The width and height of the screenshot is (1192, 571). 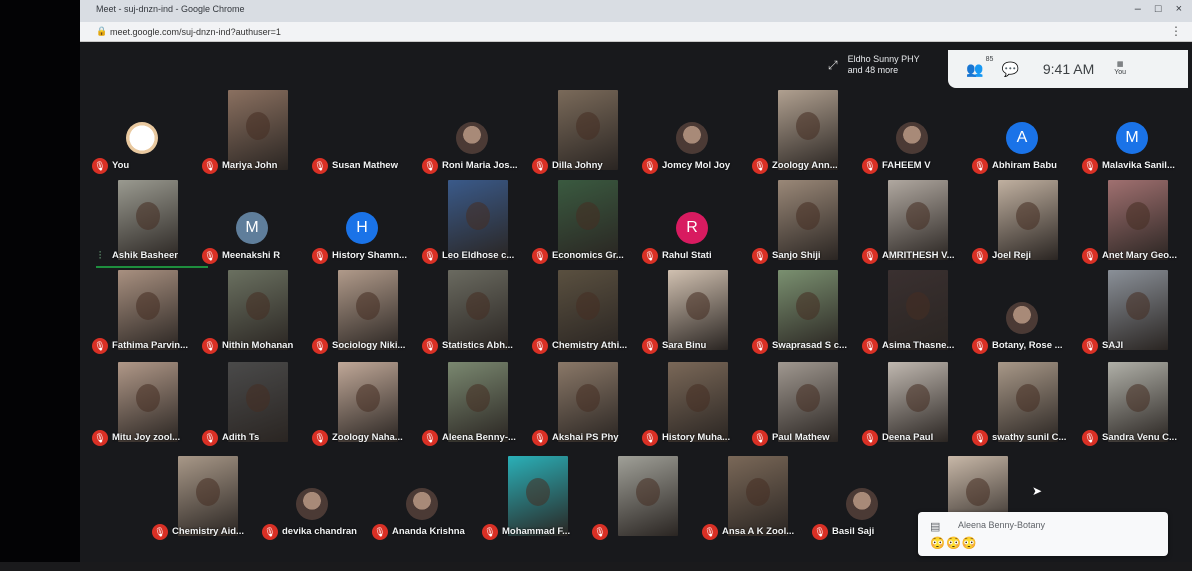 I want to click on participant-tile: ⫶ Ashik Basheer, so click(x=148, y=224).